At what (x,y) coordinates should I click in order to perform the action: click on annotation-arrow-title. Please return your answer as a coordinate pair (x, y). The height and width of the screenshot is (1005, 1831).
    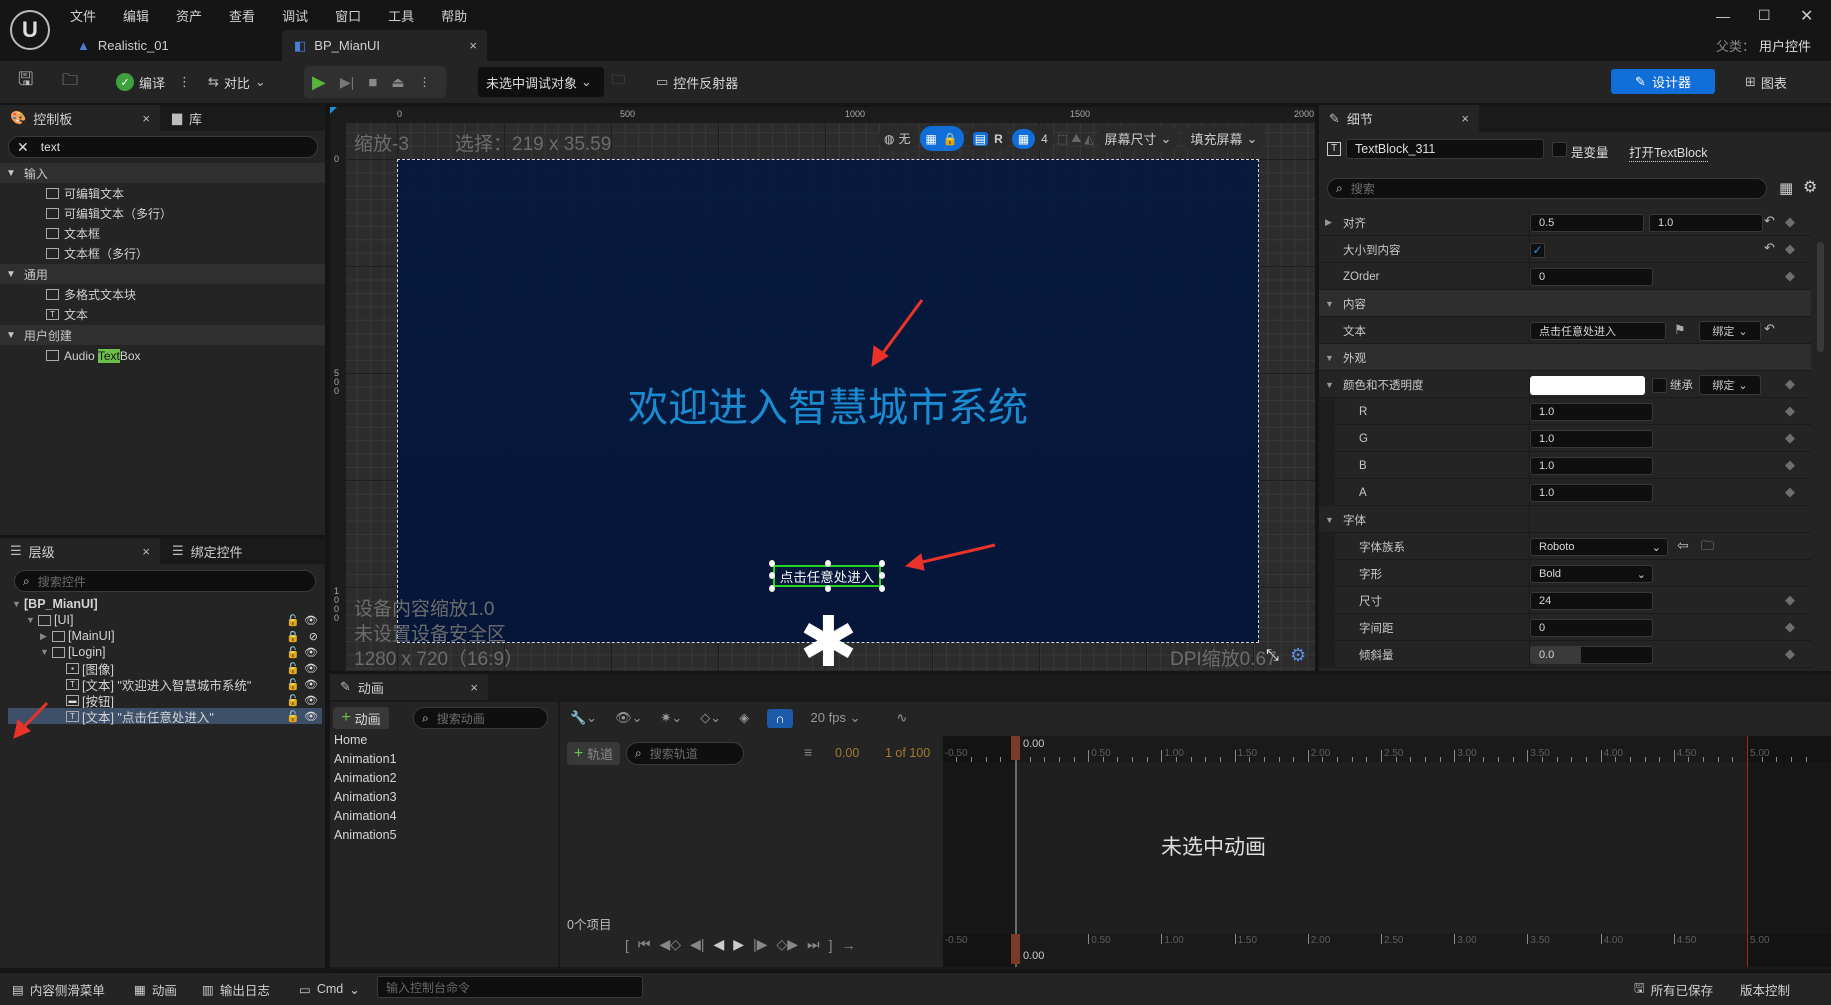
    Looking at the image, I should click on (901, 328).